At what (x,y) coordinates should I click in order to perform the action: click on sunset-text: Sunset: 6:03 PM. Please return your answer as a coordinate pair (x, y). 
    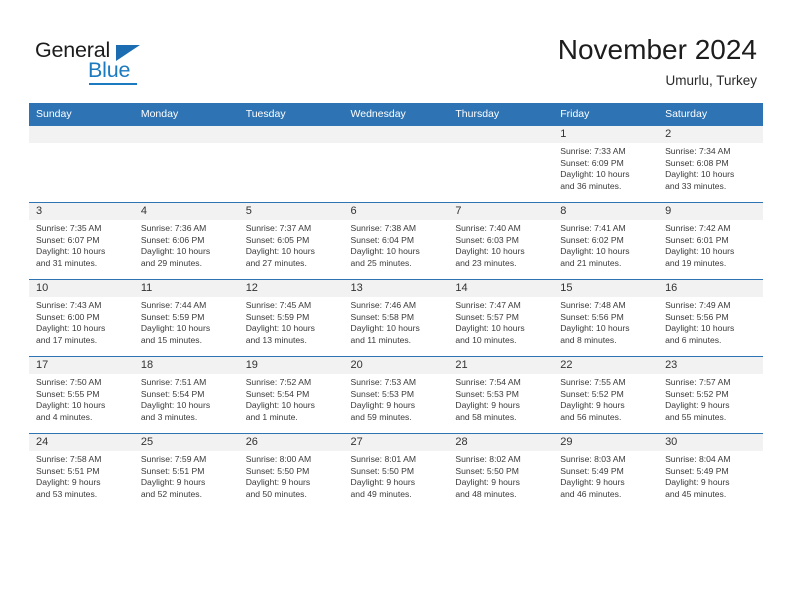
    Looking at the image, I should click on (487, 239).